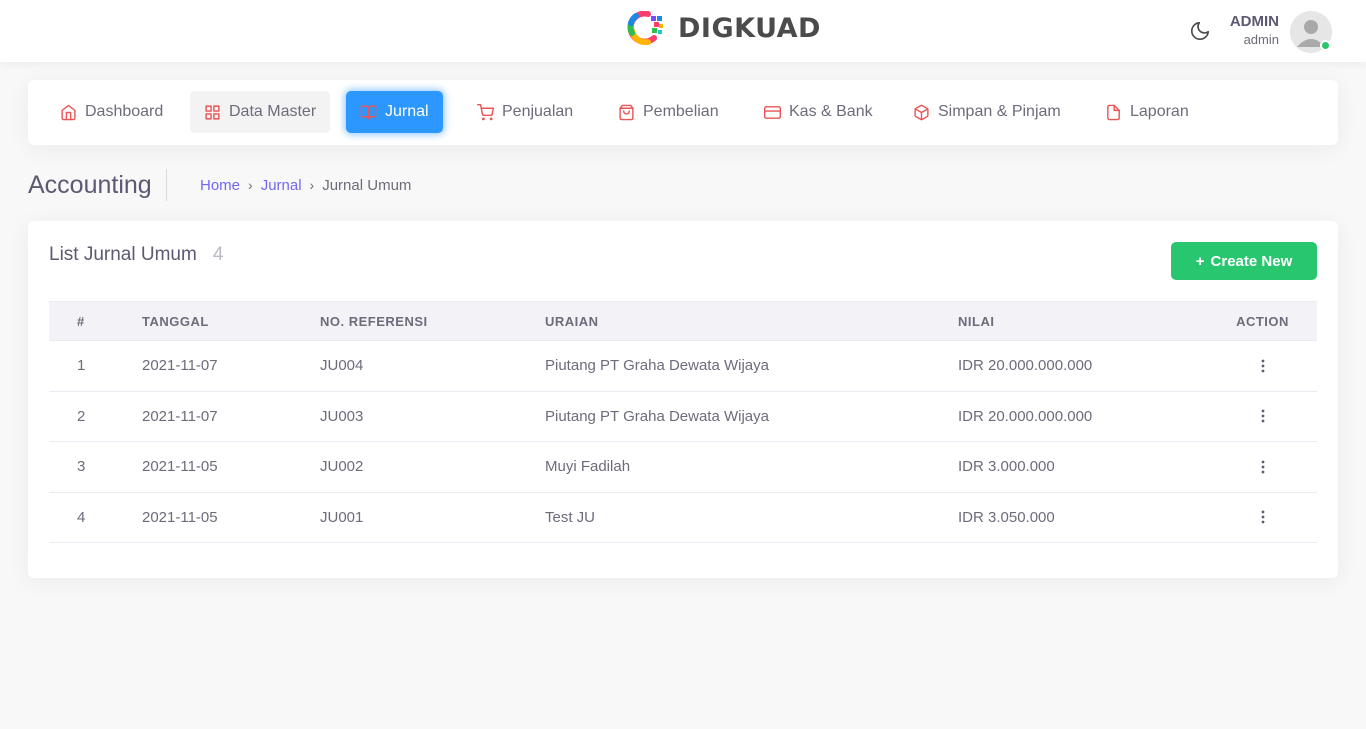 This screenshot has height=729, width=1366. Describe the element at coordinates (999, 111) in the screenshot. I see `menu-item-label: Simpan & Pinjam` at that location.